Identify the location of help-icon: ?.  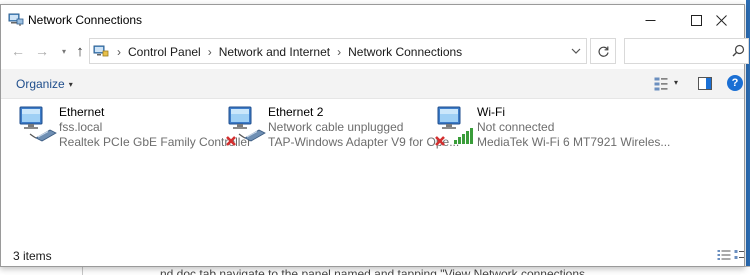
(735, 83).